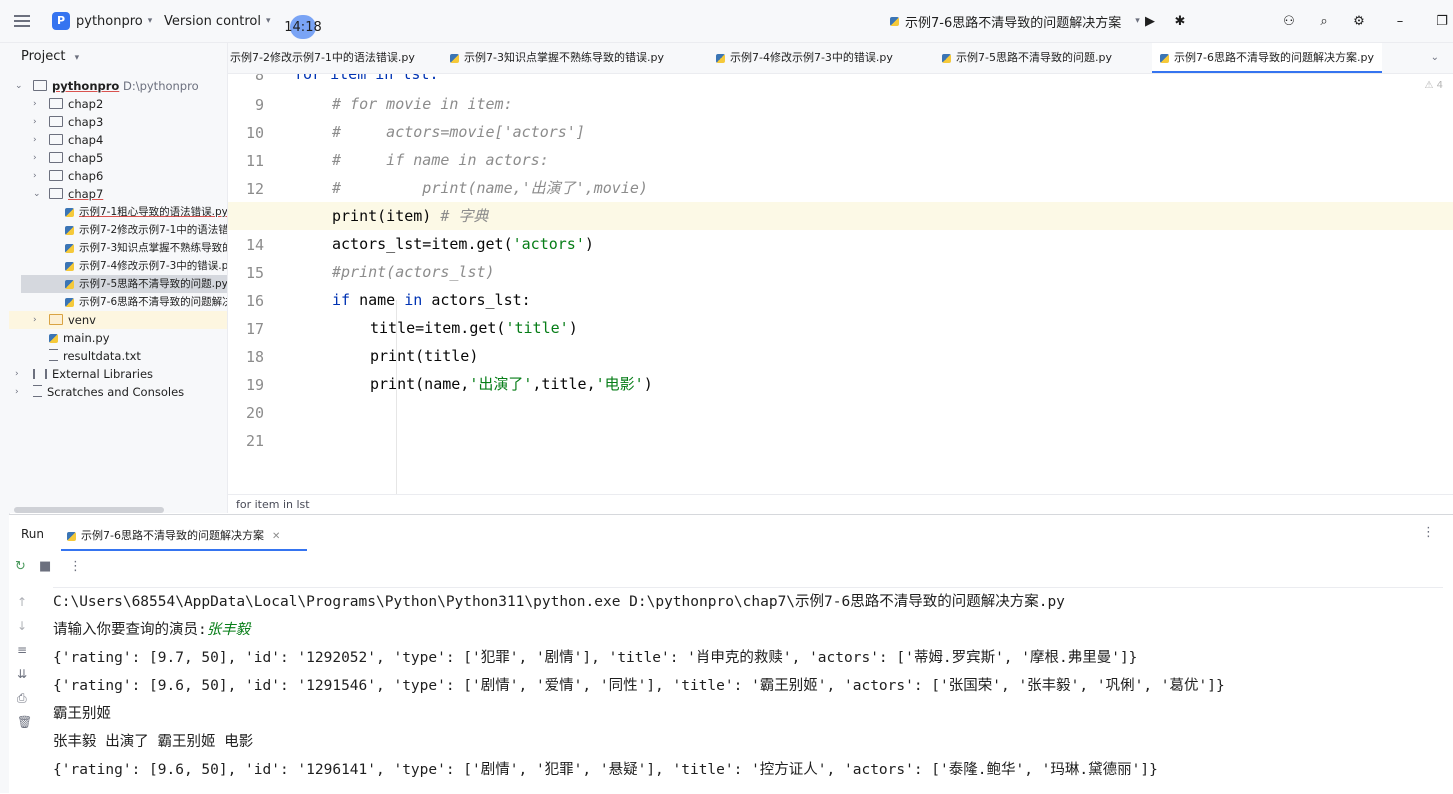 Image resolution: width=1453 pixels, height=794 pixels. Describe the element at coordinates (118, 212) in the screenshot. I see `tree-item-file: 示例7-1粗心导致的语法错误.py` at that location.